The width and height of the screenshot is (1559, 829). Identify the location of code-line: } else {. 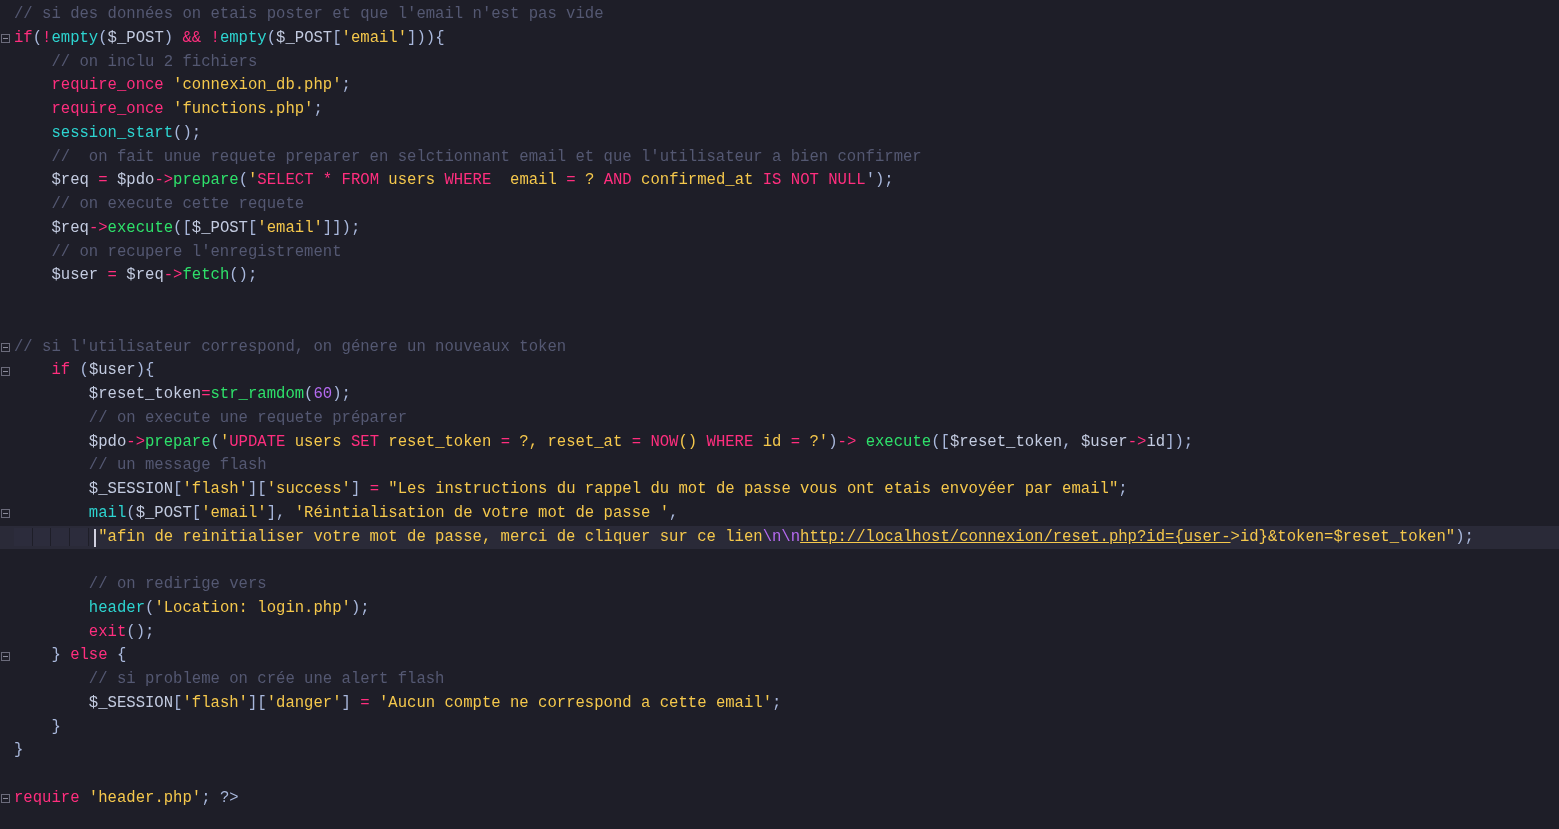
(88, 656).